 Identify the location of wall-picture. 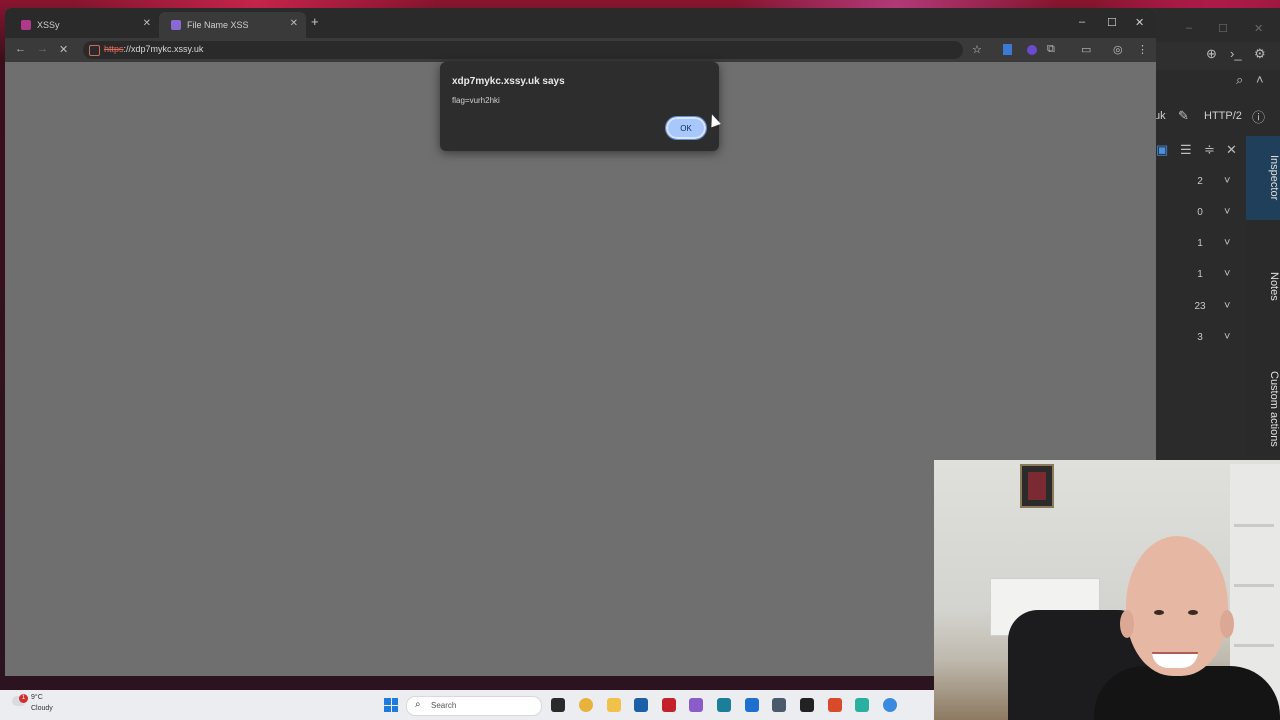
(1037, 486).